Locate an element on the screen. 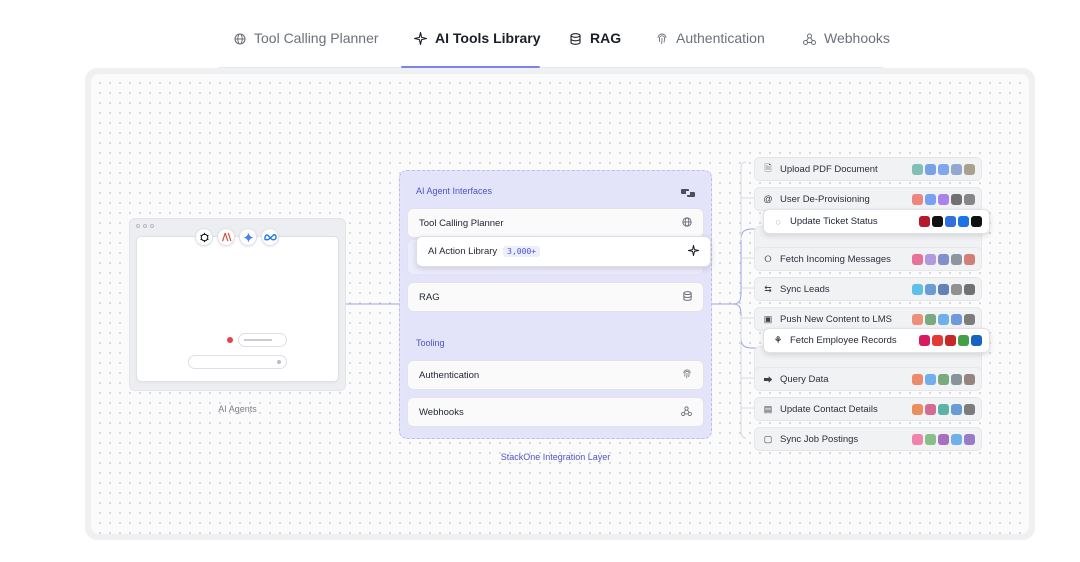  chat-input is located at coordinates (237, 362).